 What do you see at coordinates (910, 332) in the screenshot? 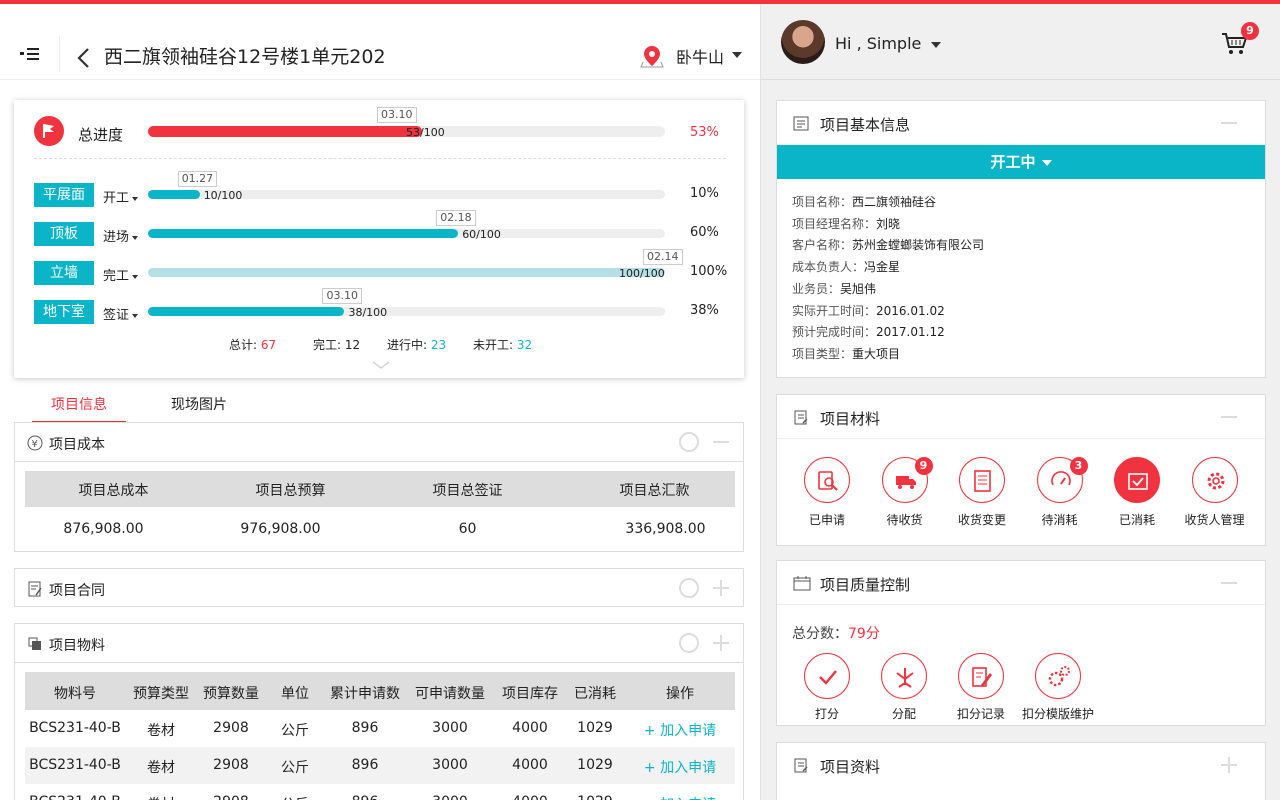
I see `info-value: 2017.01.12` at bounding box center [910, 332].